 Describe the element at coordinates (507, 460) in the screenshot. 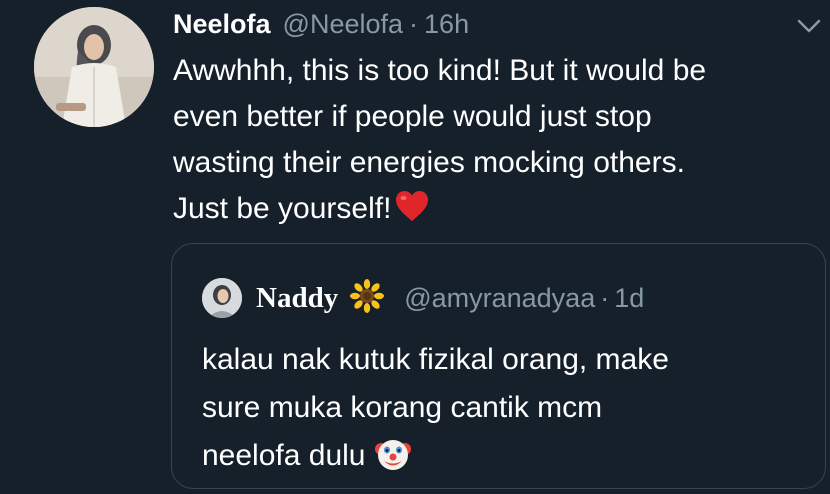

I see `quoted-text-line-last: neelofa dulu` at that location.